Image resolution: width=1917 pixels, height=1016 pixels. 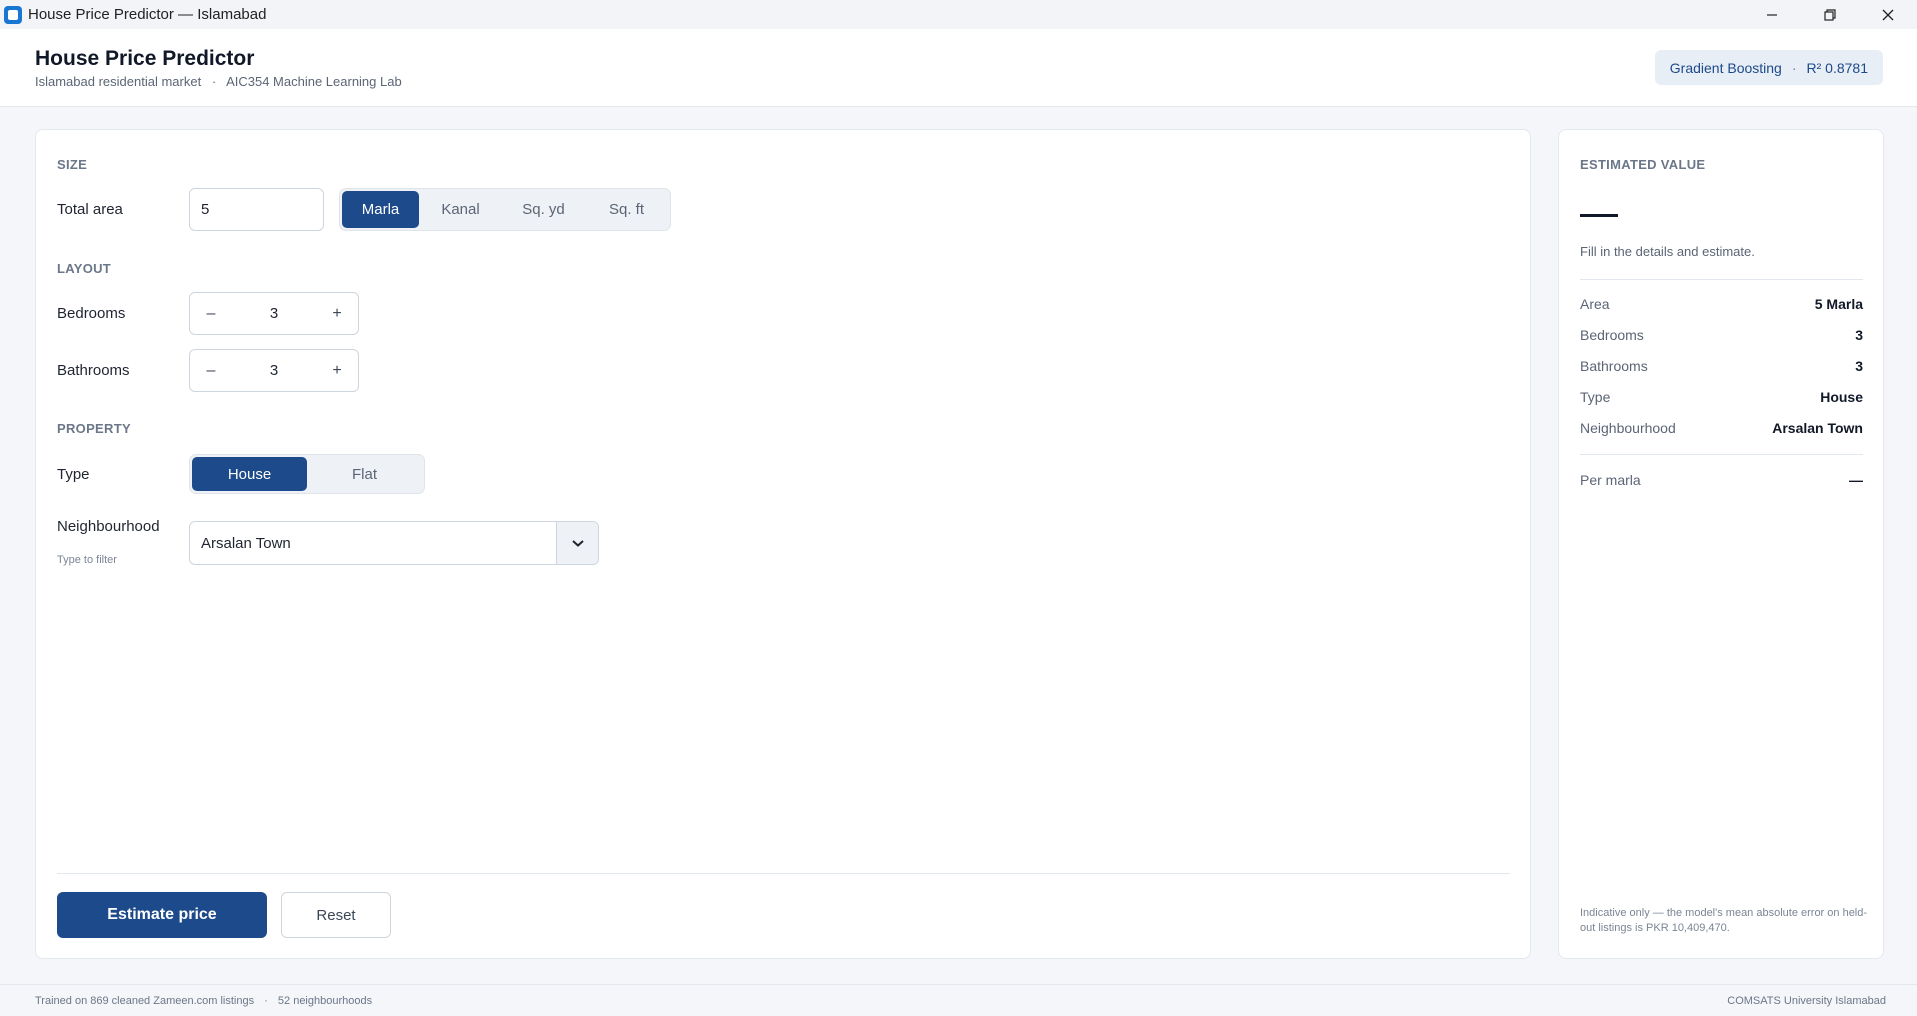 I want to click on minimize-icon, so click(x=1772, y=14).